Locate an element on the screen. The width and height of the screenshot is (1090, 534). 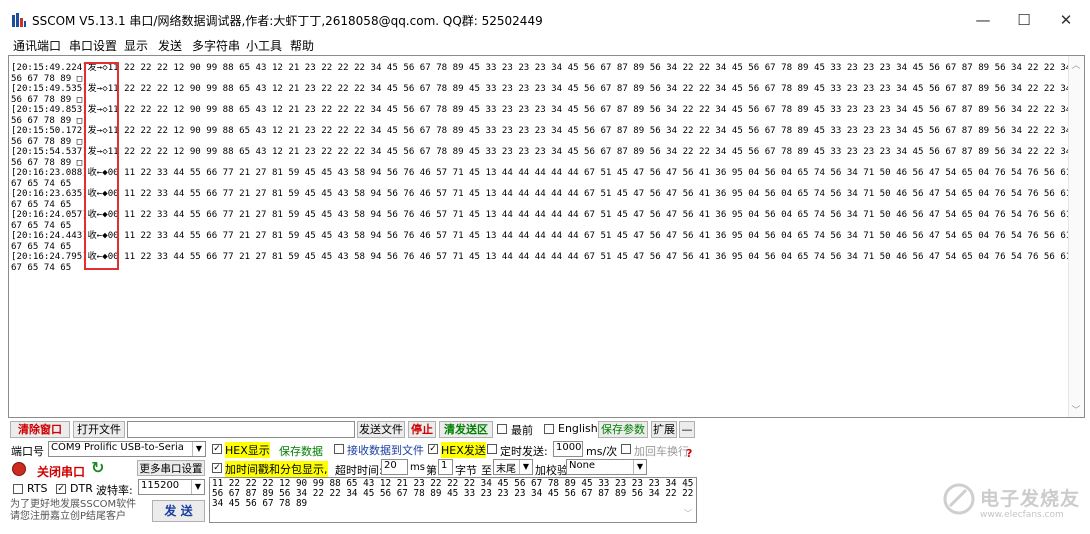
collapse-button: — is located at coordinates (687, 429).